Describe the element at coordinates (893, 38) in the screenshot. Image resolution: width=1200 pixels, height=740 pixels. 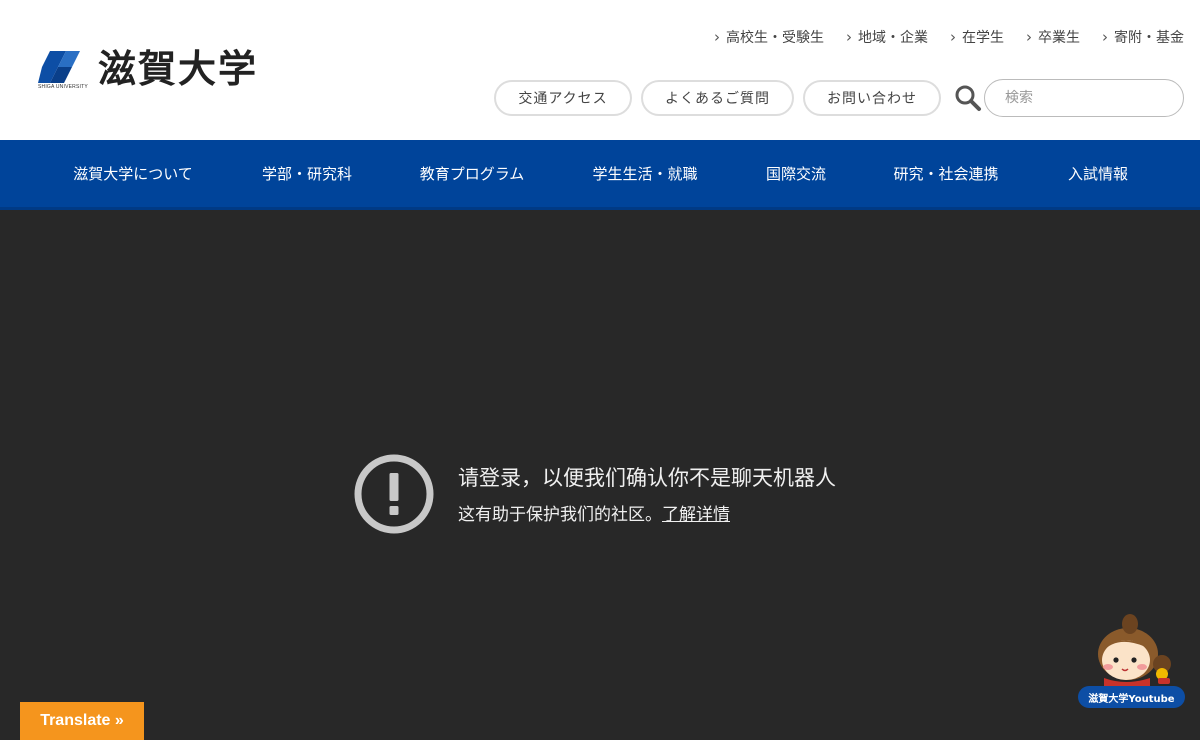
I see `toplink-label: 地域・企業` at that location.